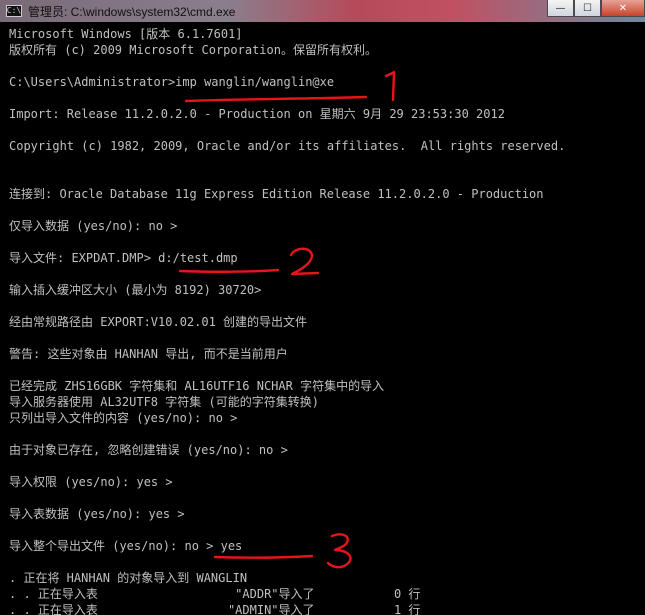 The image size is (645, 615). I want to click on close-button: ✕, so click(623, 8).